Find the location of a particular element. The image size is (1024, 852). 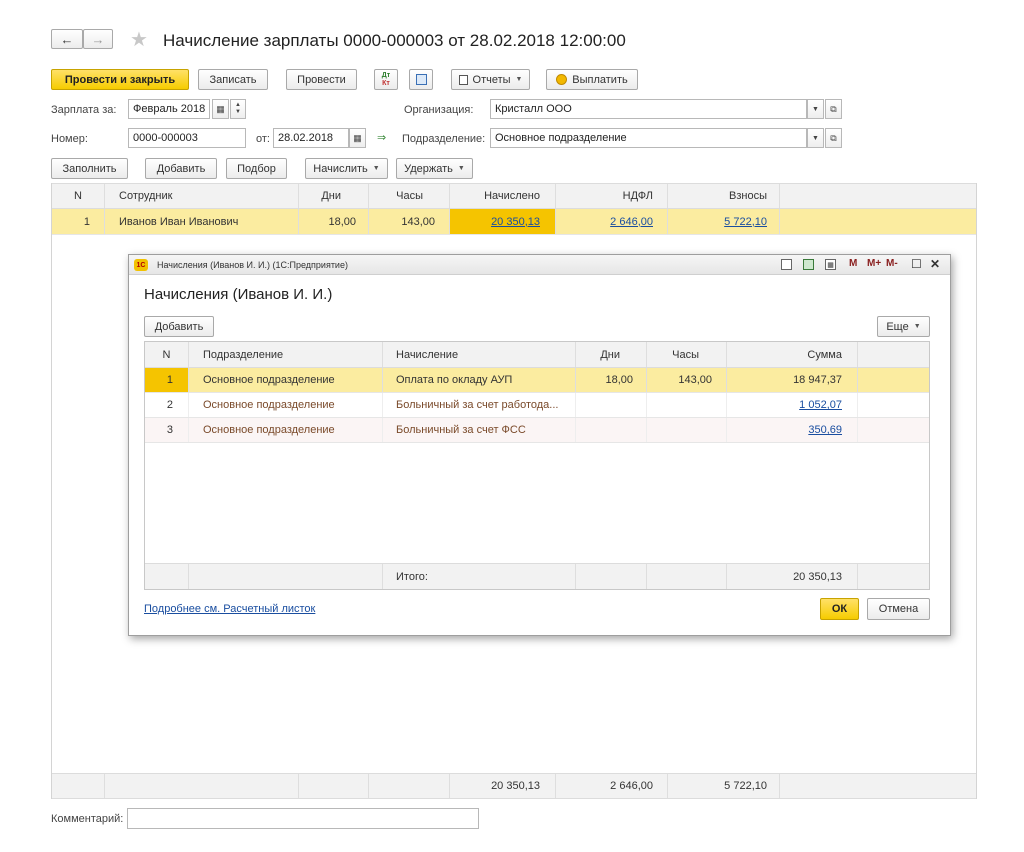

withhold-button: Удержать ▼ is located at coordinates (434, 168).